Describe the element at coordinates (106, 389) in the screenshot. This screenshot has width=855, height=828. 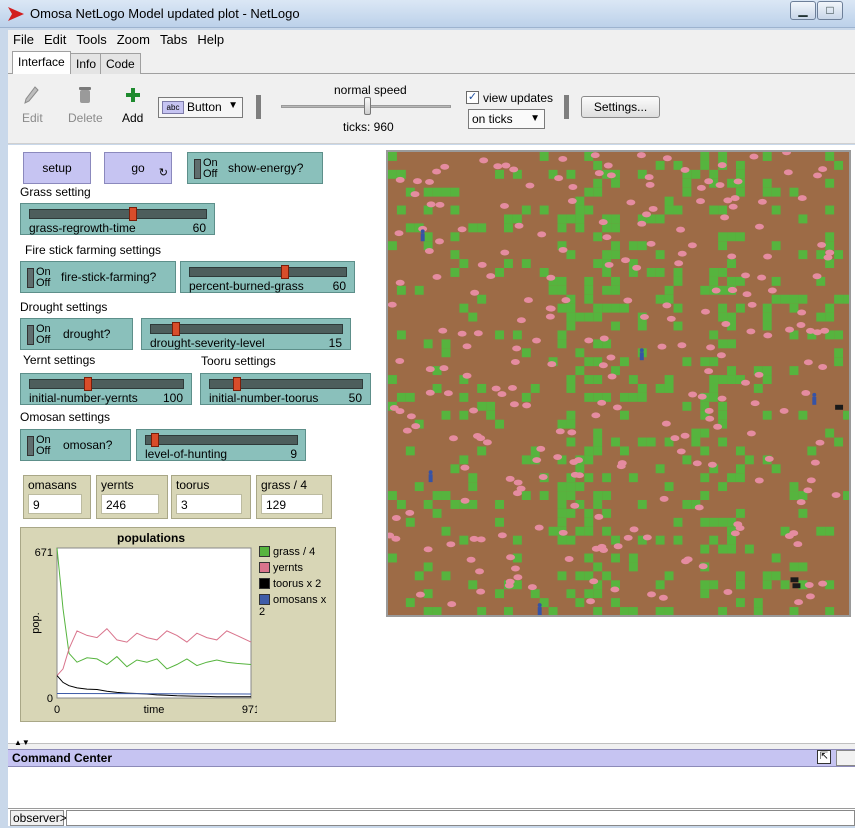
I see `initial-yernts-slider: initial-number-yernts 100` at that location.